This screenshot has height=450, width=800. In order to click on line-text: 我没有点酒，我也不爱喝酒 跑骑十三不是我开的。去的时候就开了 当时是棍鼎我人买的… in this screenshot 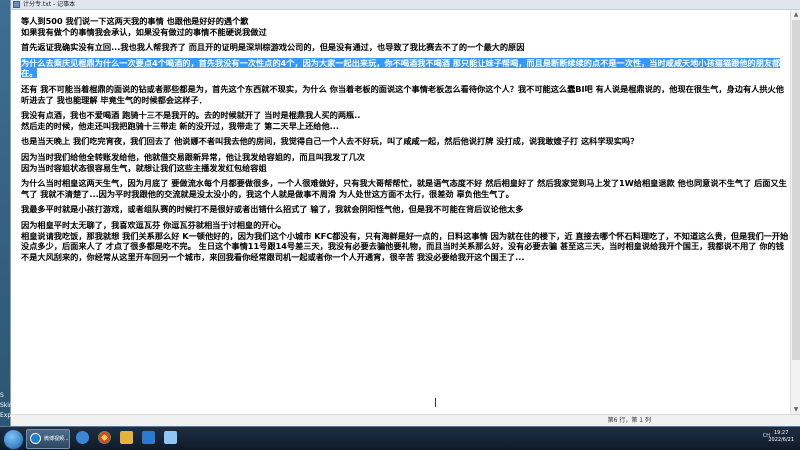, I will do `click(191, 115)`.